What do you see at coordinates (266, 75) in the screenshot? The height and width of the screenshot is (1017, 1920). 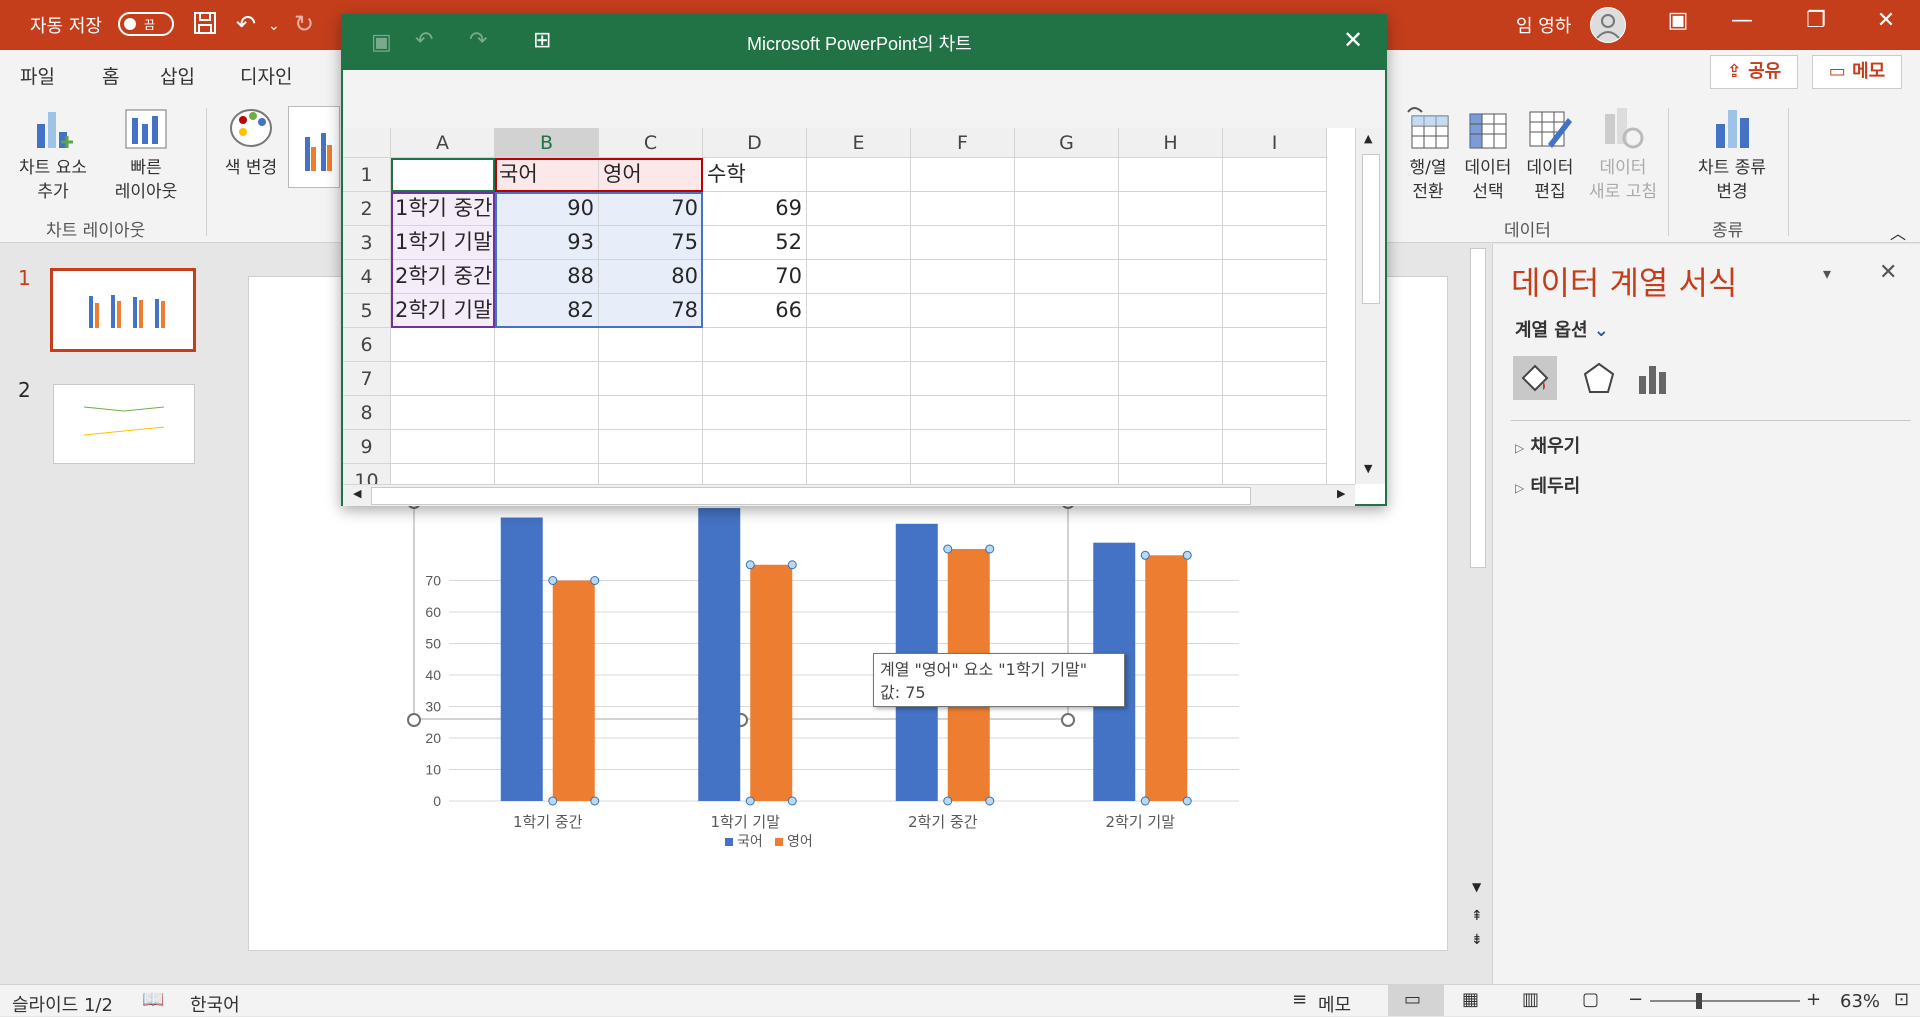 I see `tab-design: 디자인` at bounding box center [266, 75].